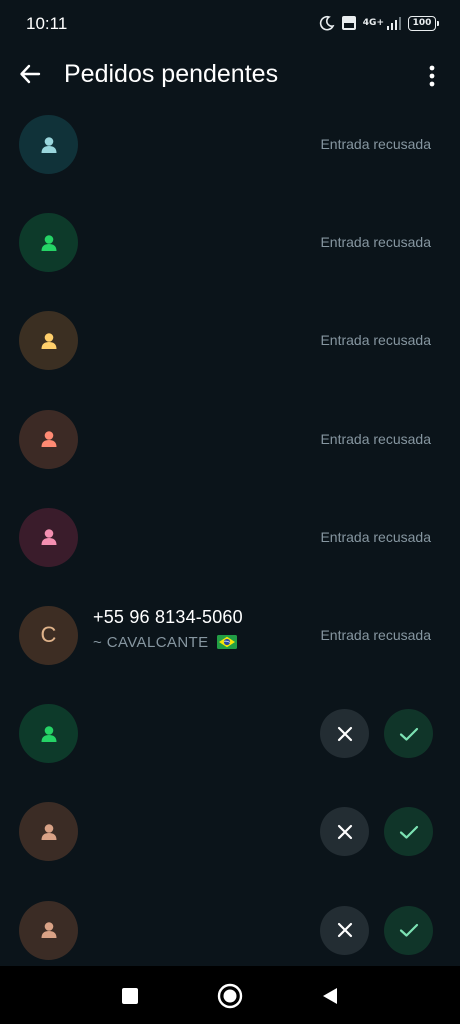  Describe the element at coordinates (168, 616) in the screenshot. I see `contact-phone: +55 96 8134-5060` at that location.